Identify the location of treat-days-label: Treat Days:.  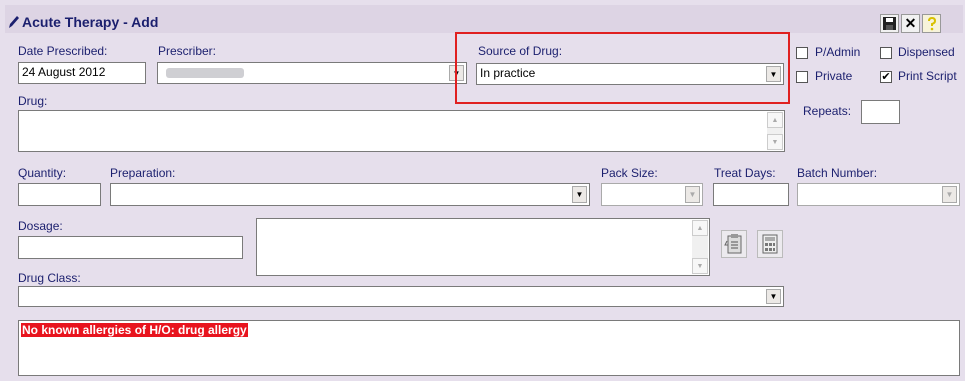
(745, 173).